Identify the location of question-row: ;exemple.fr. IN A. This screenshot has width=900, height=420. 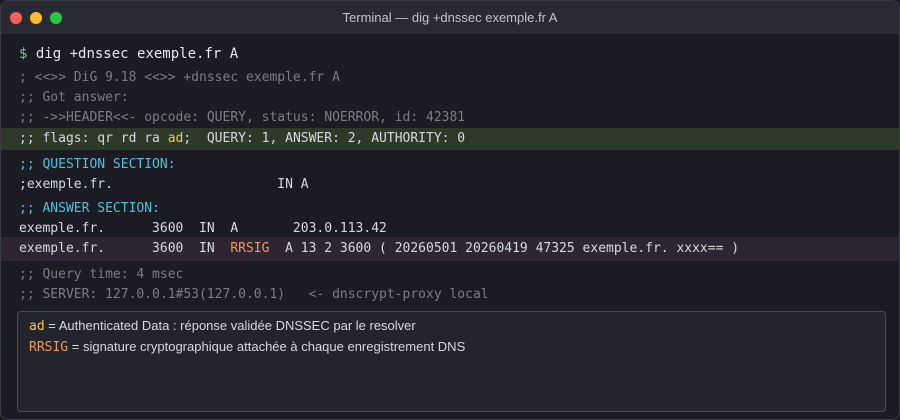
(164, 184).